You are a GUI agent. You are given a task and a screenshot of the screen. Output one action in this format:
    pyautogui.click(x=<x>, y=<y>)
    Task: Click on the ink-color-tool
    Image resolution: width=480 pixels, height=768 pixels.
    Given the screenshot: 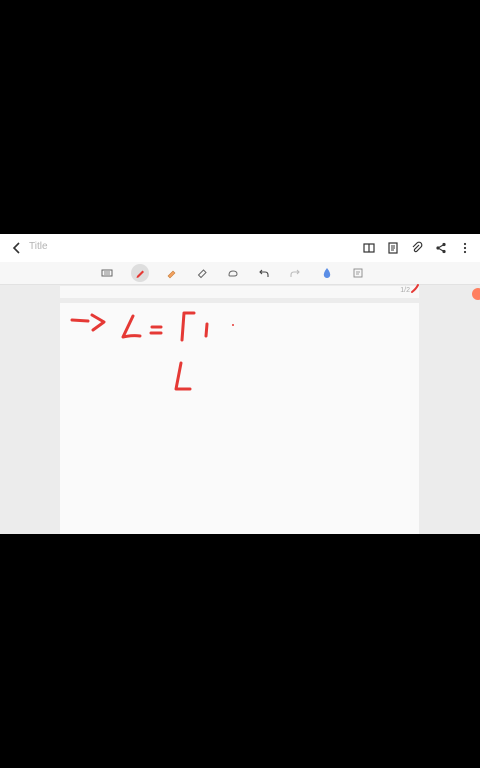 What is the action you would take?
    pyautogui.click(x=327, y=273)
    